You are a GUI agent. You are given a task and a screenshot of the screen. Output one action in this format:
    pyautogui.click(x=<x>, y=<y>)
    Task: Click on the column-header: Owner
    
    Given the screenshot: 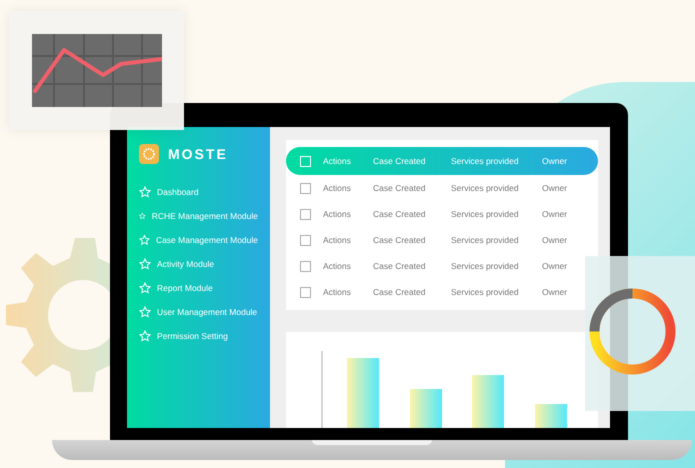 What is the action you would take?
    pyautogui.click(x=555, y=161)
    